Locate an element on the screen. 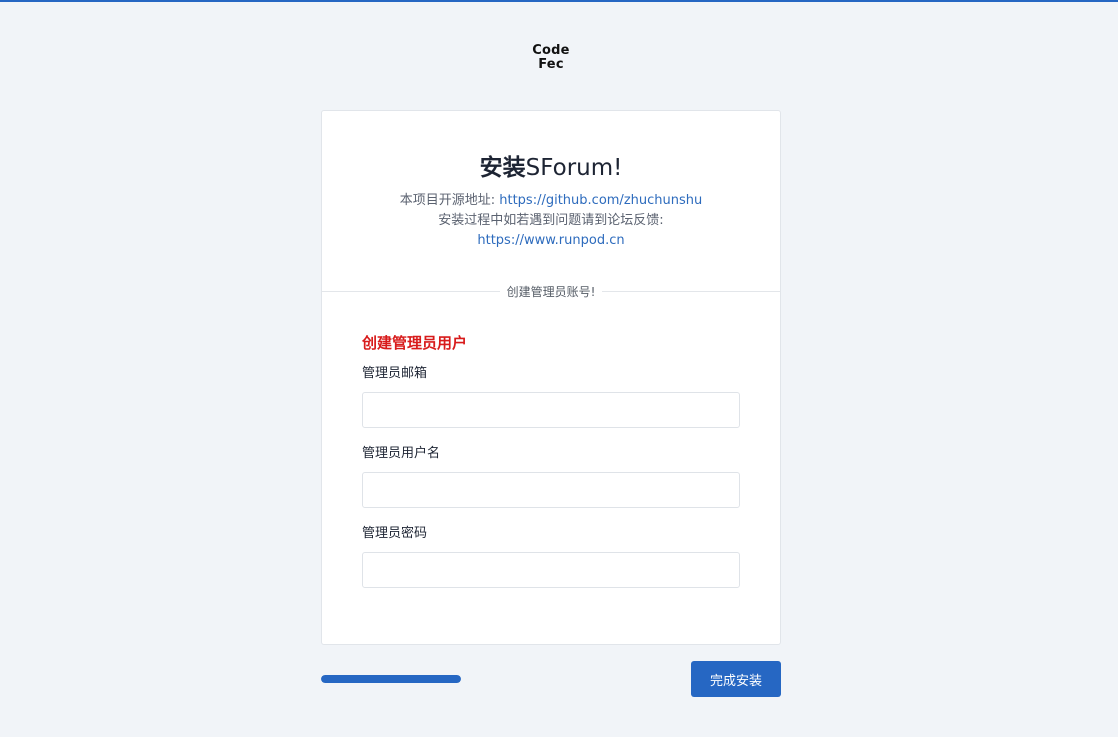 Image resolution: width=1118 pixels, height=737 pixels. repo-link: https://github.com/zhuchunshu is located at coordinates (600, 200).